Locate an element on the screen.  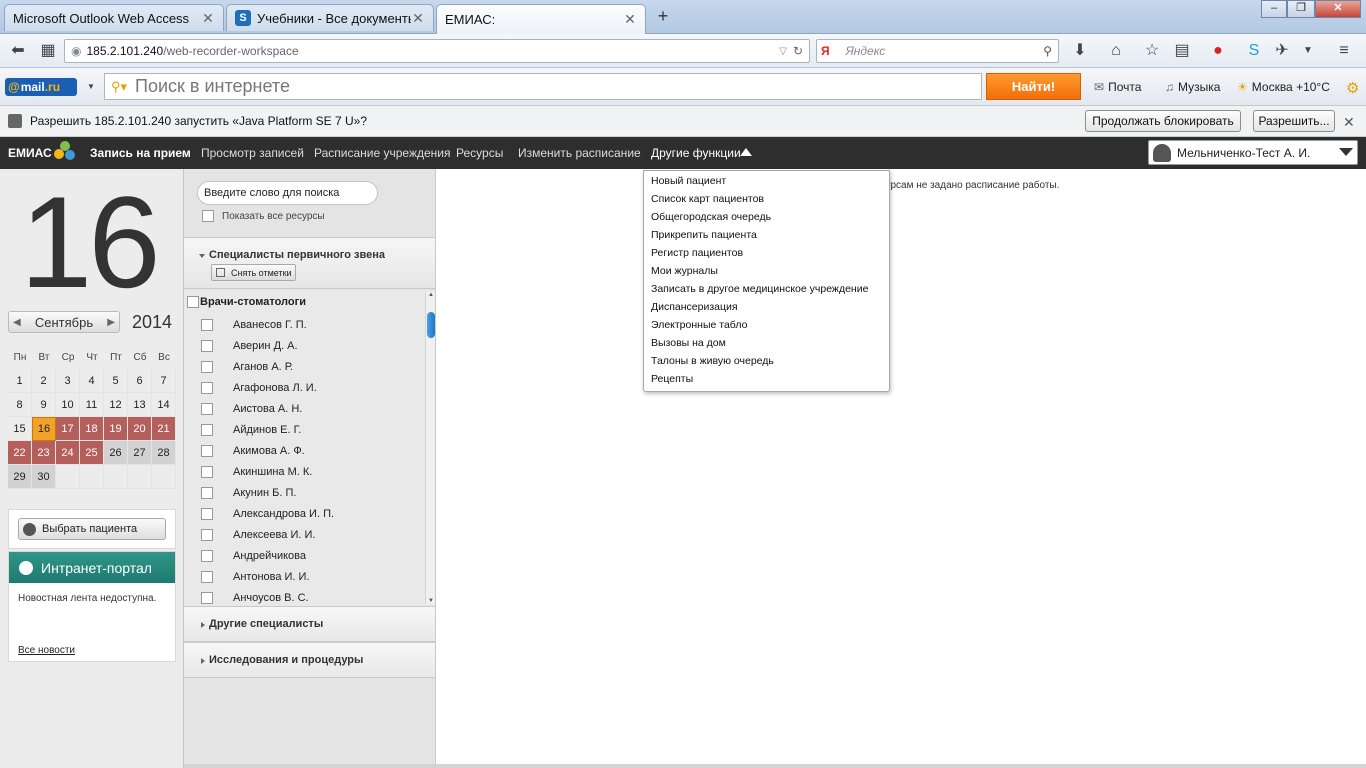
menu-change-schedule: Изменить расписание is located at coordinates (579, 153).